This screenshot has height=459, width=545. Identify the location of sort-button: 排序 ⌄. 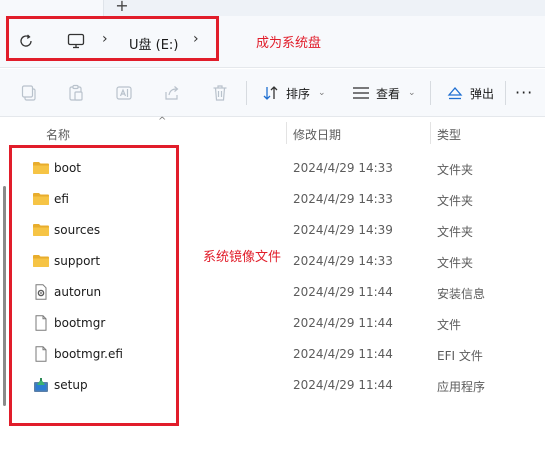
(294, 93).